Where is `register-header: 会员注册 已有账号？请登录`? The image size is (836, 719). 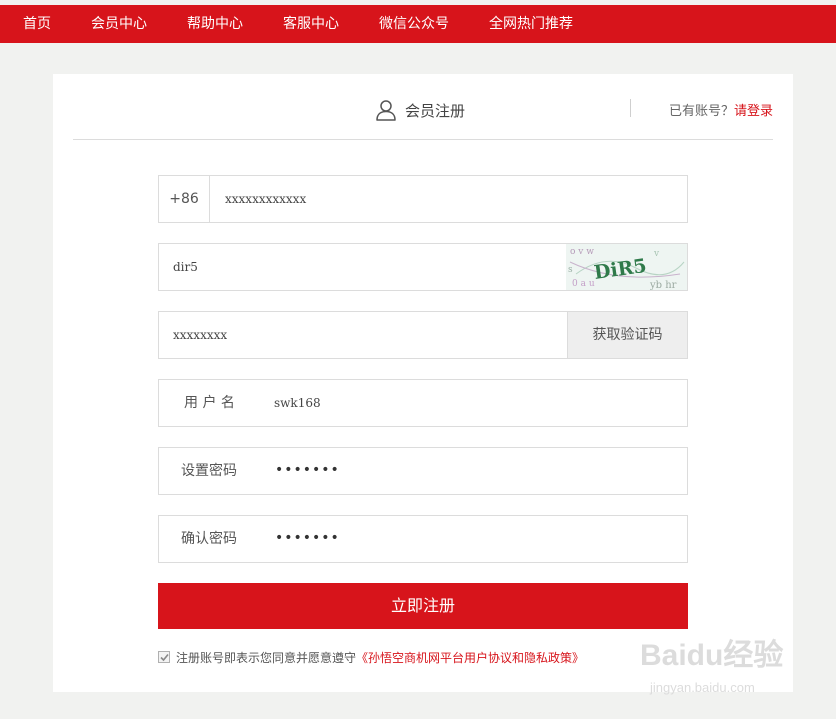 register-header: 会员注册 已有账号？请登录 is located at coordinates (423, 107).